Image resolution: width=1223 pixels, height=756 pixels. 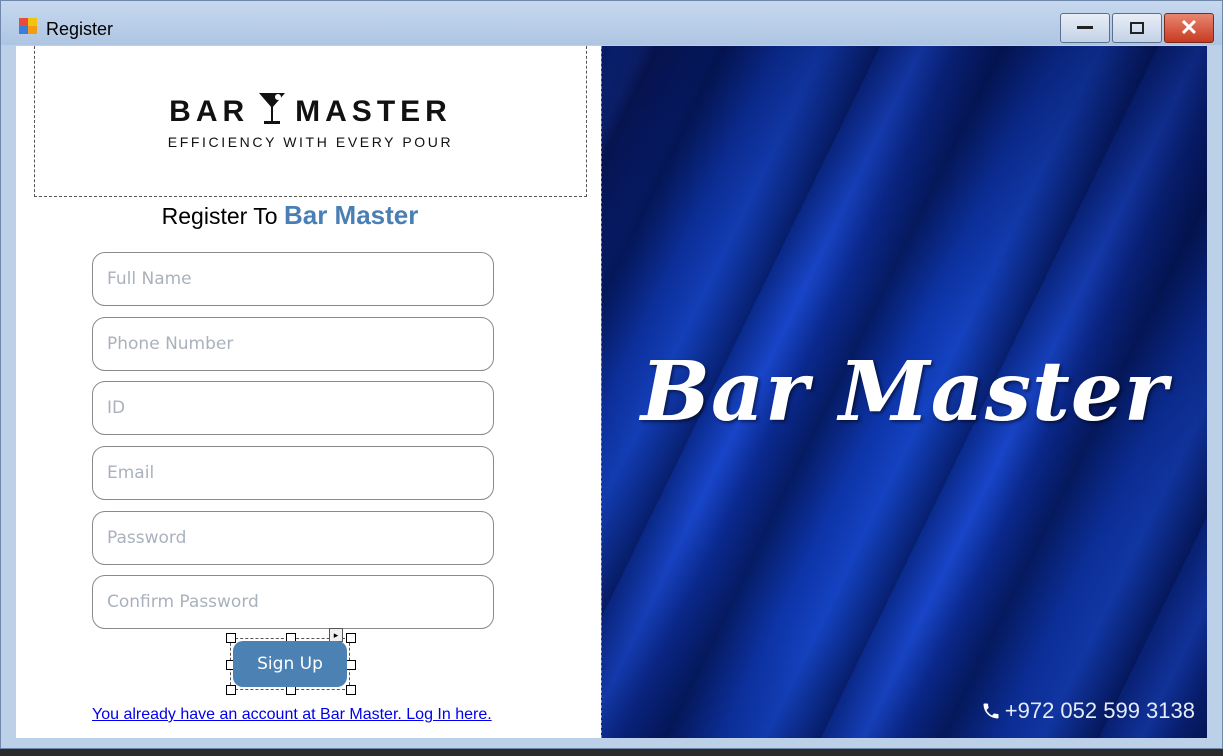 I want to click on taskbar-strip, so click(x=611, y=752).